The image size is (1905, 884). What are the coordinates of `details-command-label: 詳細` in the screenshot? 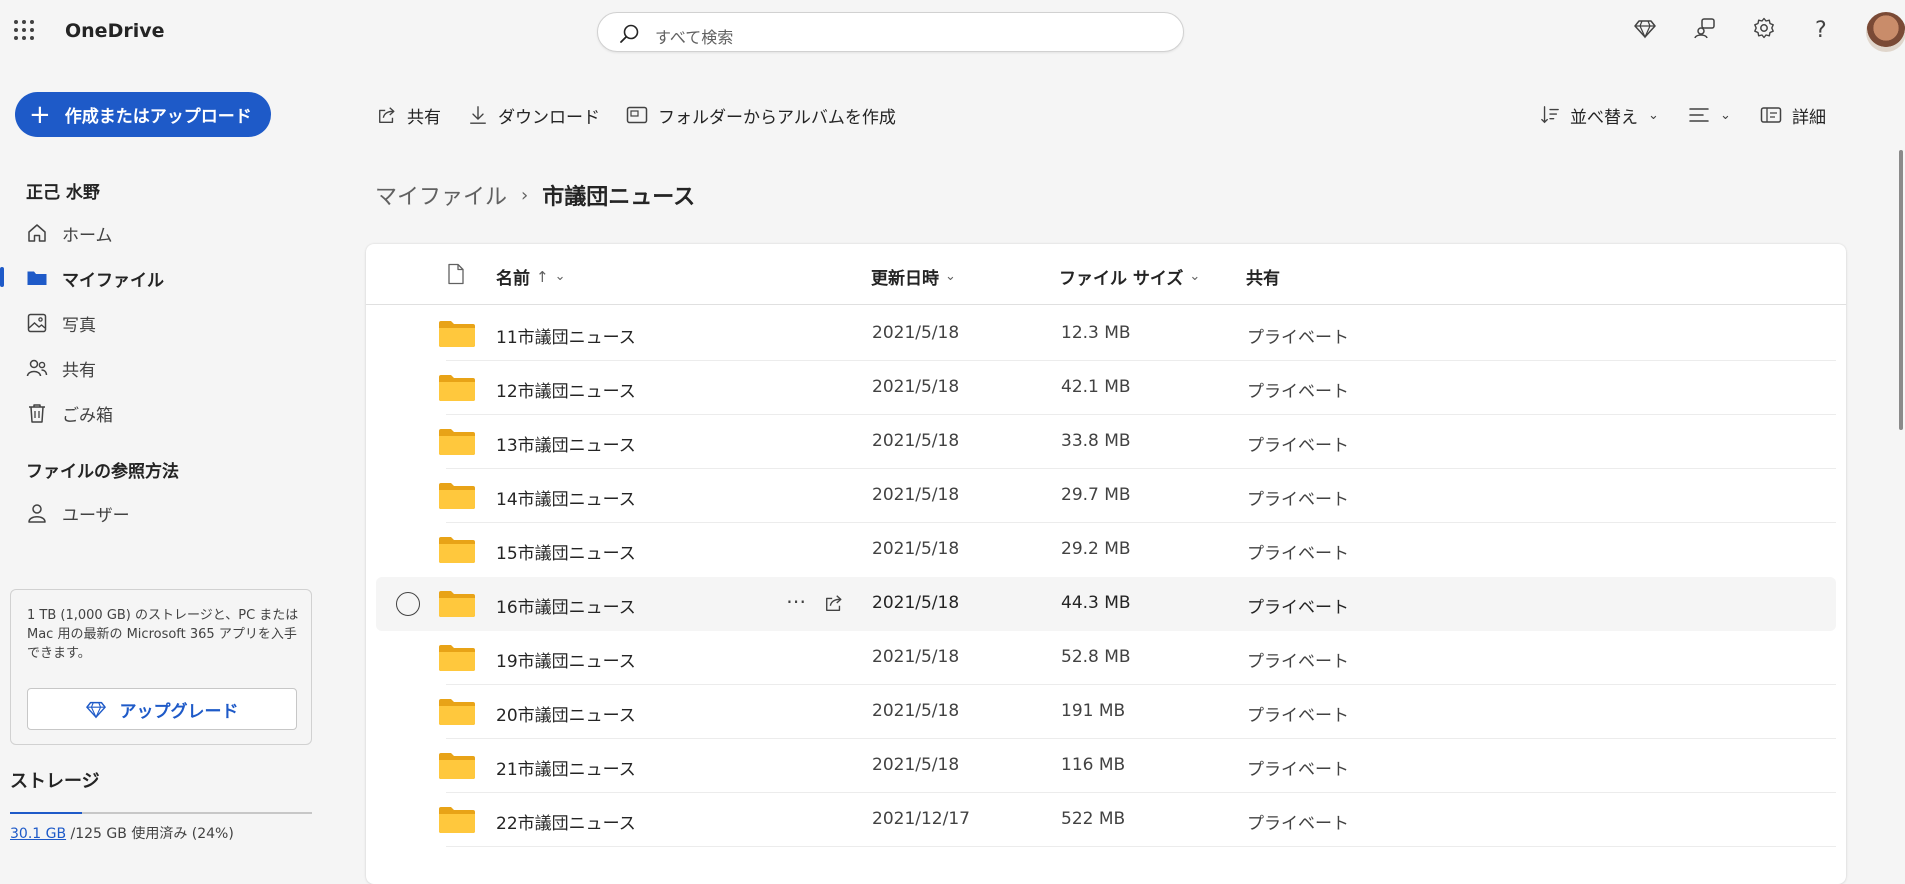 It's located at (1809, 117).